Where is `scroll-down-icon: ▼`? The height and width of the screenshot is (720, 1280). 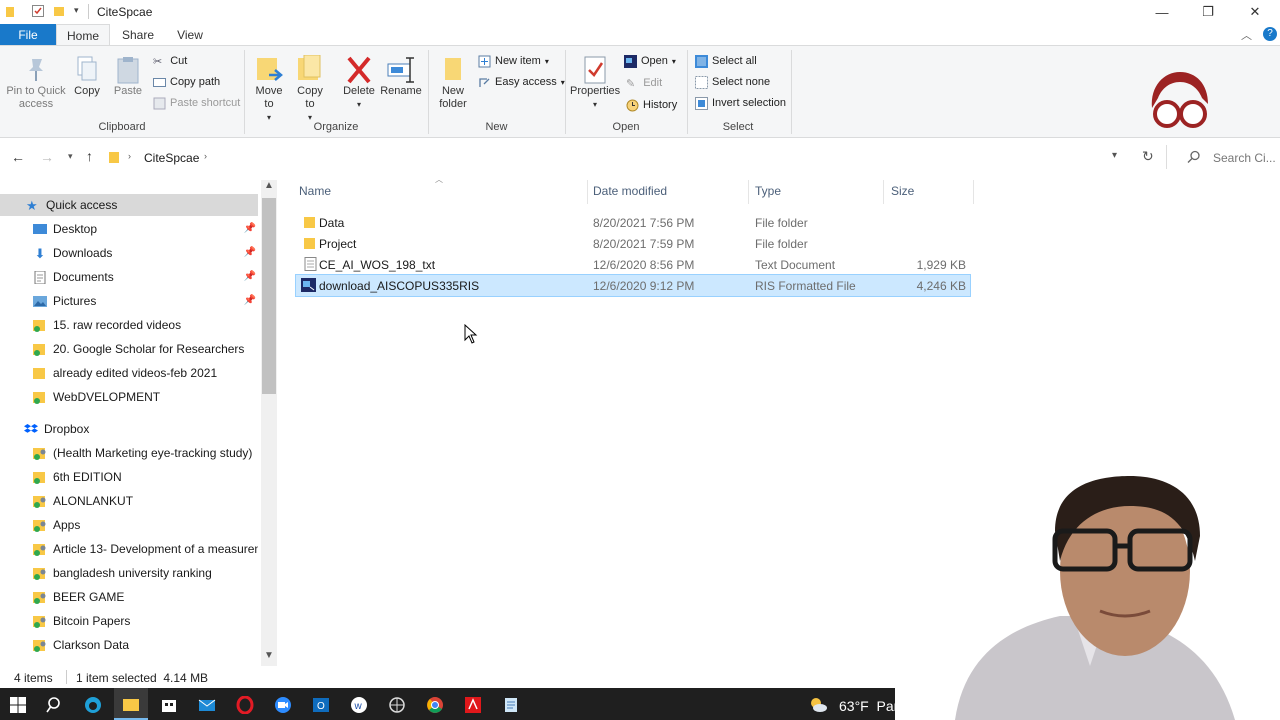
scroll-down-icon: ▼ is located at coordinates (269, 655).